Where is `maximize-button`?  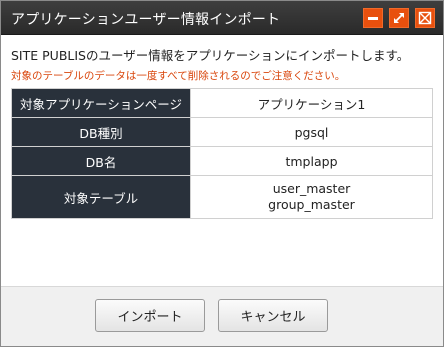 maximize-button is located at coordinates (399, 18).